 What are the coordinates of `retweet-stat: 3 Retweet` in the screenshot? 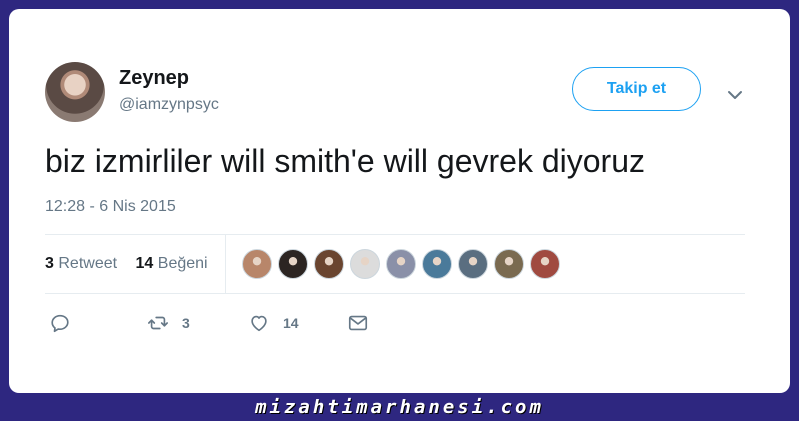 It's located at (81, 263).